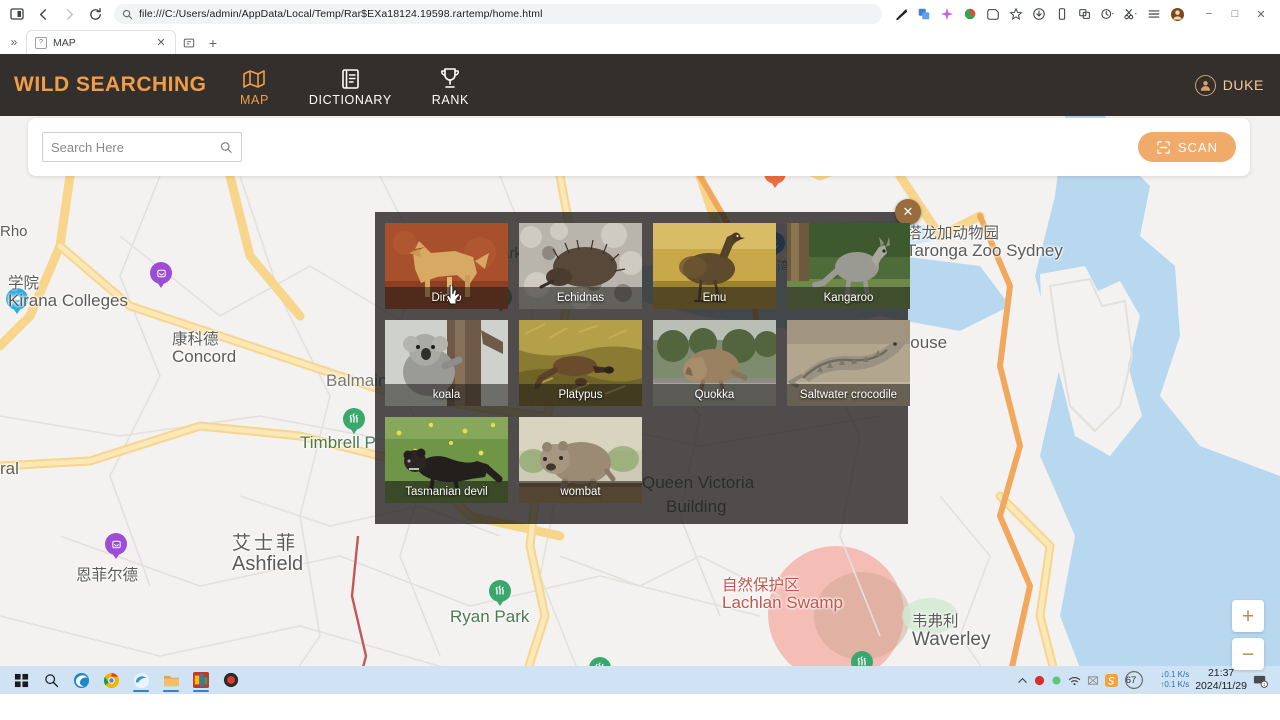  I want to click on animal-name: koala, so click(446, 395).